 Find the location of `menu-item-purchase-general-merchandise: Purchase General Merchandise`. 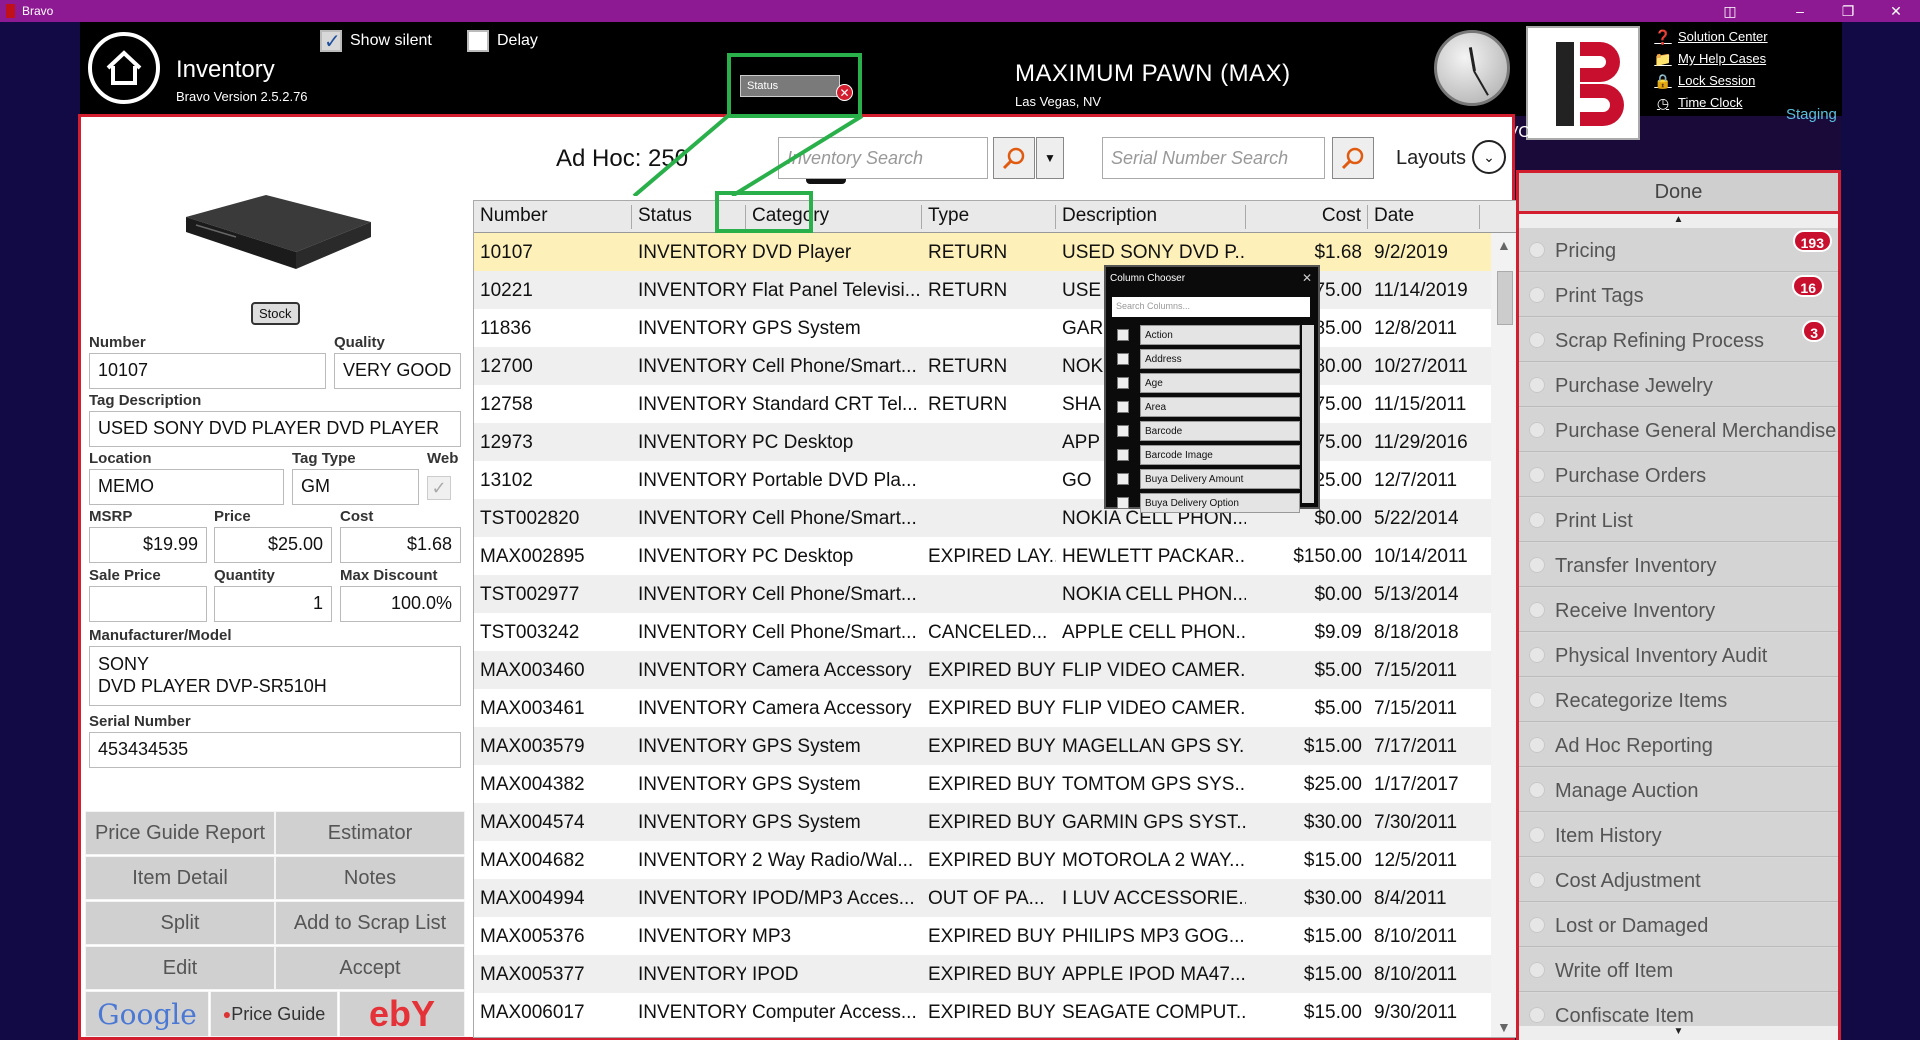

menu-item-purchase-general-merchandise: Purchase General Merchandise is located at coordinates (1678, 430).